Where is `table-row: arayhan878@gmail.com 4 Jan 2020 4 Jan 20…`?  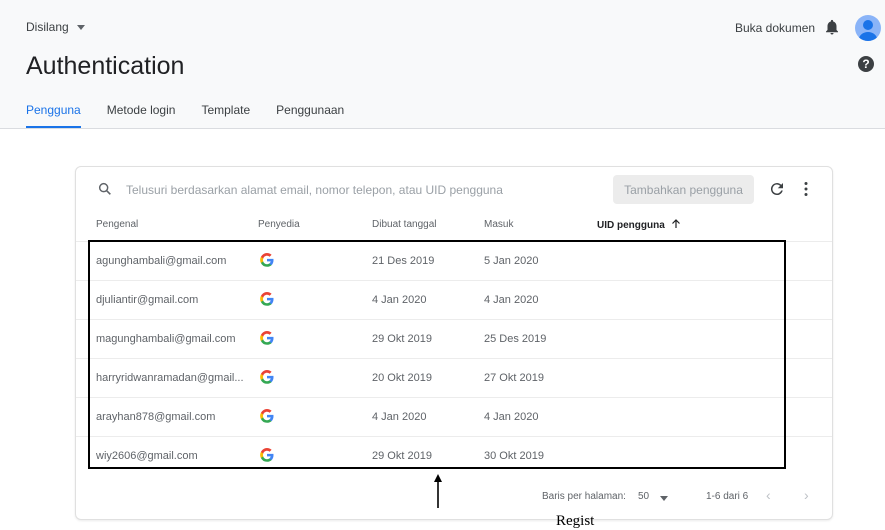 table-row: arayhan878@gmail.com 4 Jan 2020 4 Jan 20… is located at coordinates (454, 417).